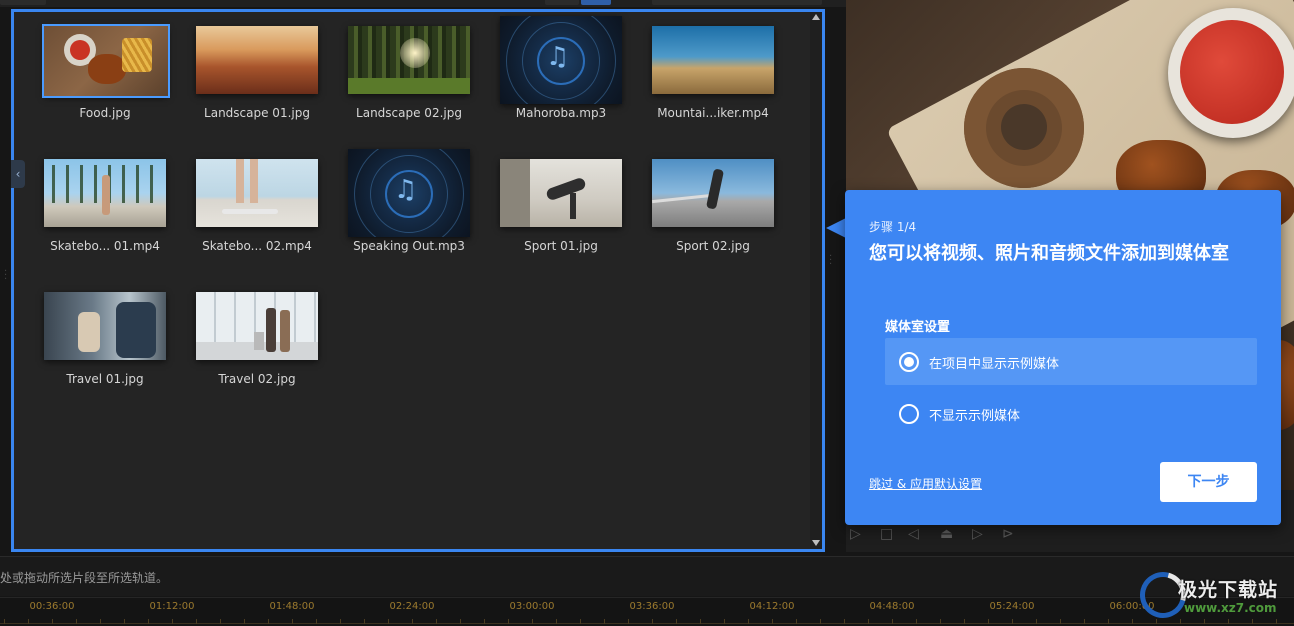 Image resolution: width=1294 pixels, height=626 pixels. What do you see at coordinates (257, 215) in the screenshot?
I see `media-item-skateboard-02: Skatebo... 02.mp4` at bounding box center [257, 215].